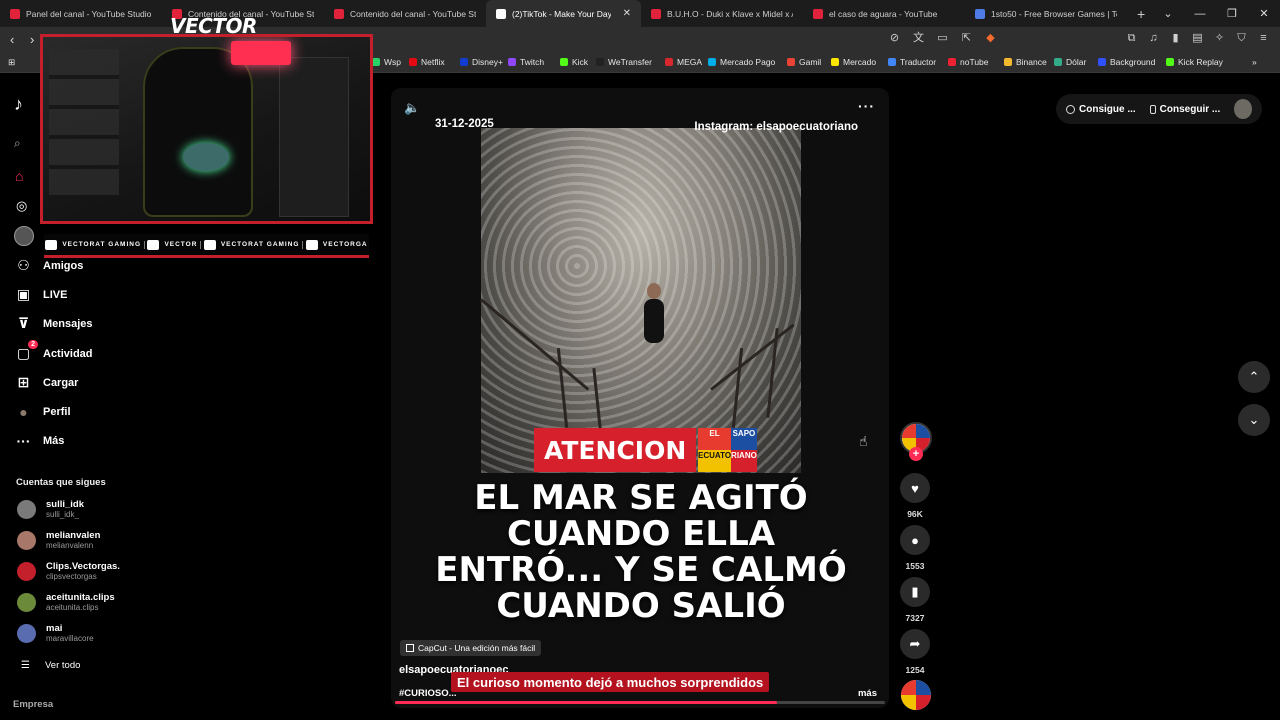 The image size is (1280, 720). I want to click on bookmark-item: Netflix, so click(427, 62).